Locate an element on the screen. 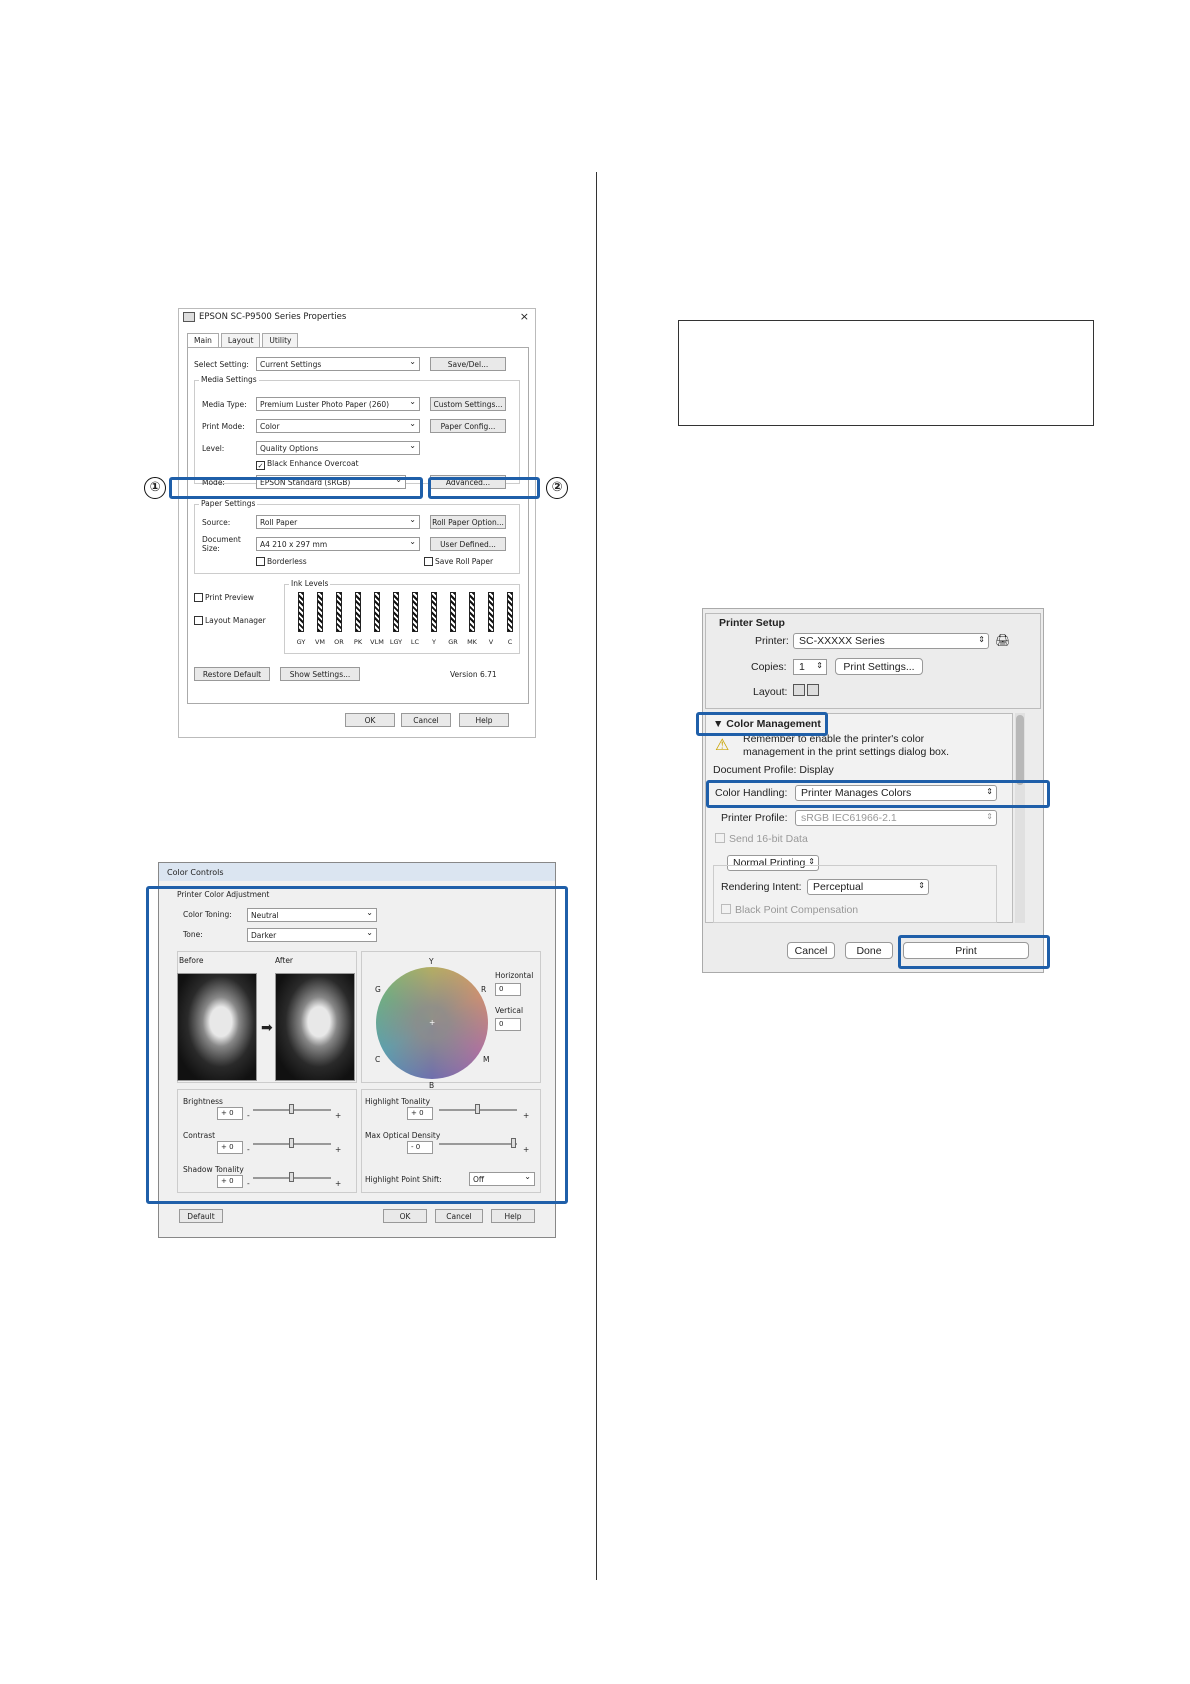 This screenshot has width=1190, height=1684. ink-level-label: GR is located at coordinates (453, 642).